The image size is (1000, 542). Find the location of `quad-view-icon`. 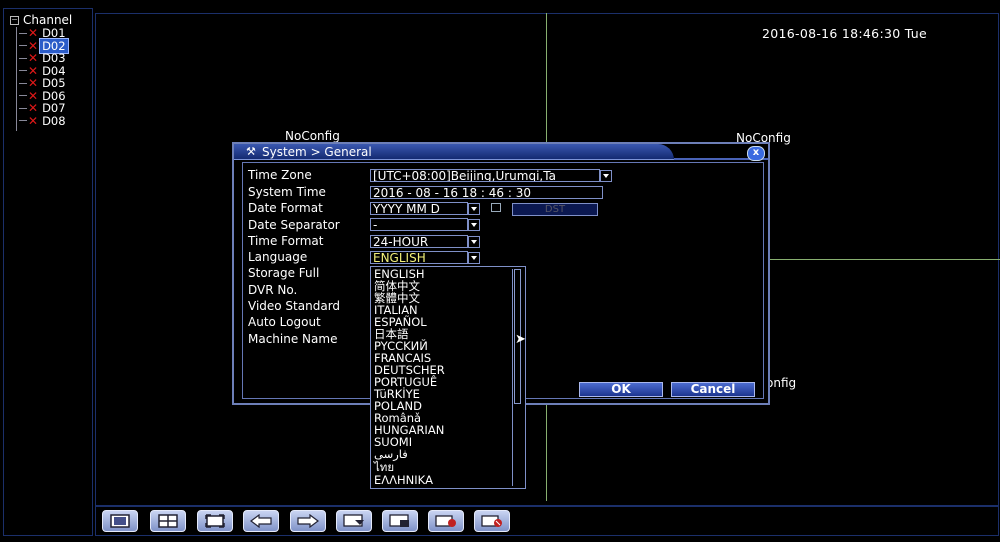

quad-view-icon is located at coordinates (168, 521).